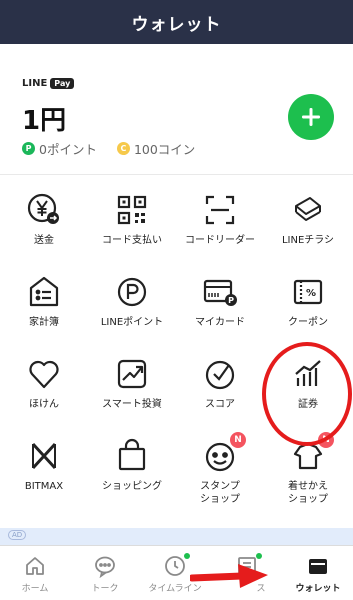  I want to click on service-code-payment: コード支払い, so click(132, 225).